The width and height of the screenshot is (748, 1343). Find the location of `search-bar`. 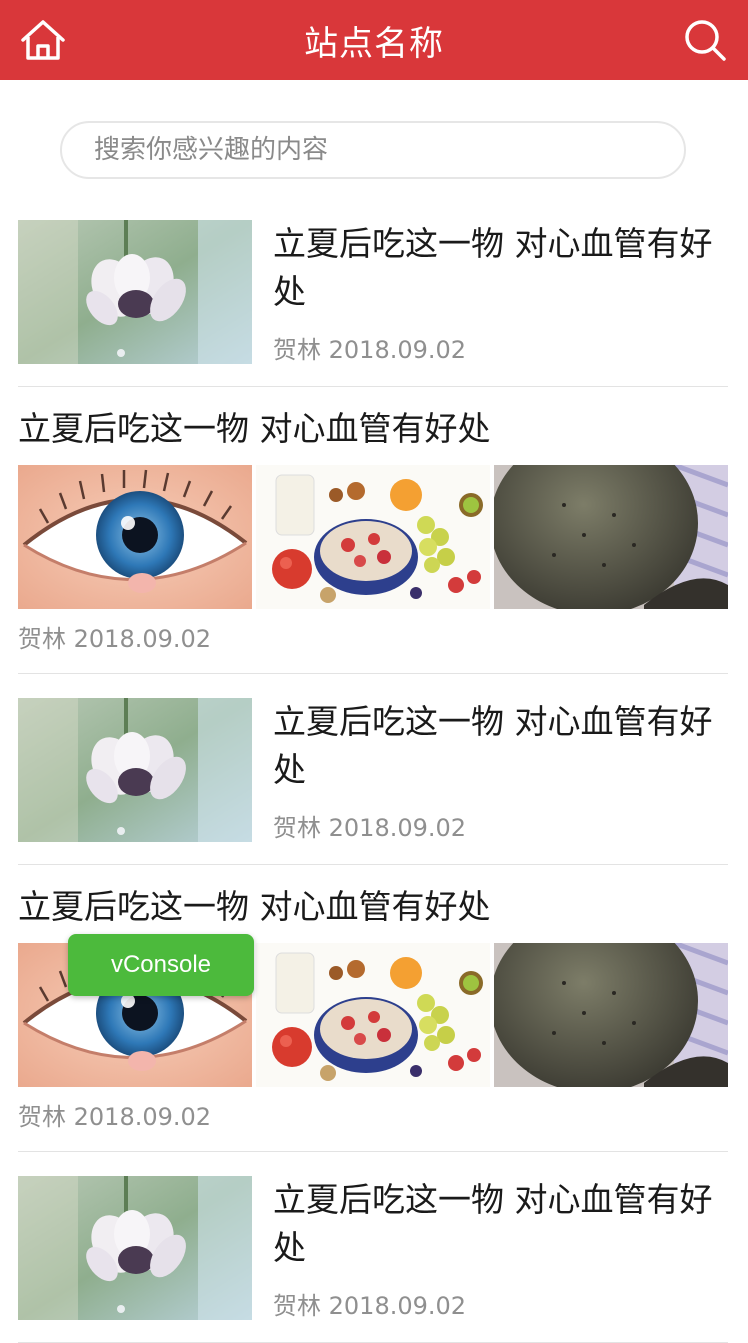

search-bar is located at coordinates (373, 150).